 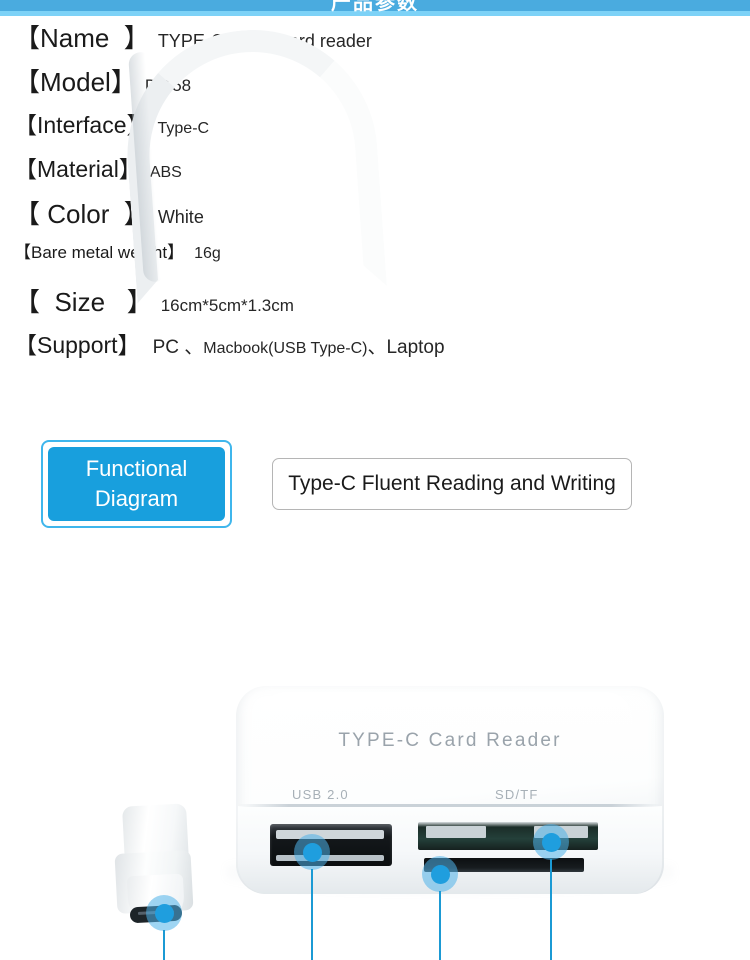 I want to click on banner-title: 产品参数, so click(x=375, y=7).